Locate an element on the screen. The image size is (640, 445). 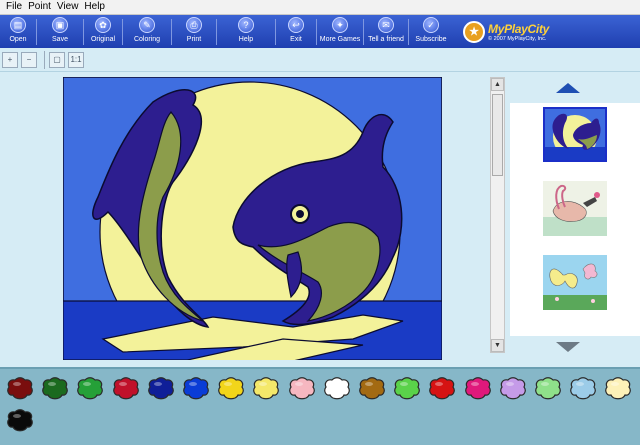
brush-icon: ✎ is located at coordinates (147, 25).